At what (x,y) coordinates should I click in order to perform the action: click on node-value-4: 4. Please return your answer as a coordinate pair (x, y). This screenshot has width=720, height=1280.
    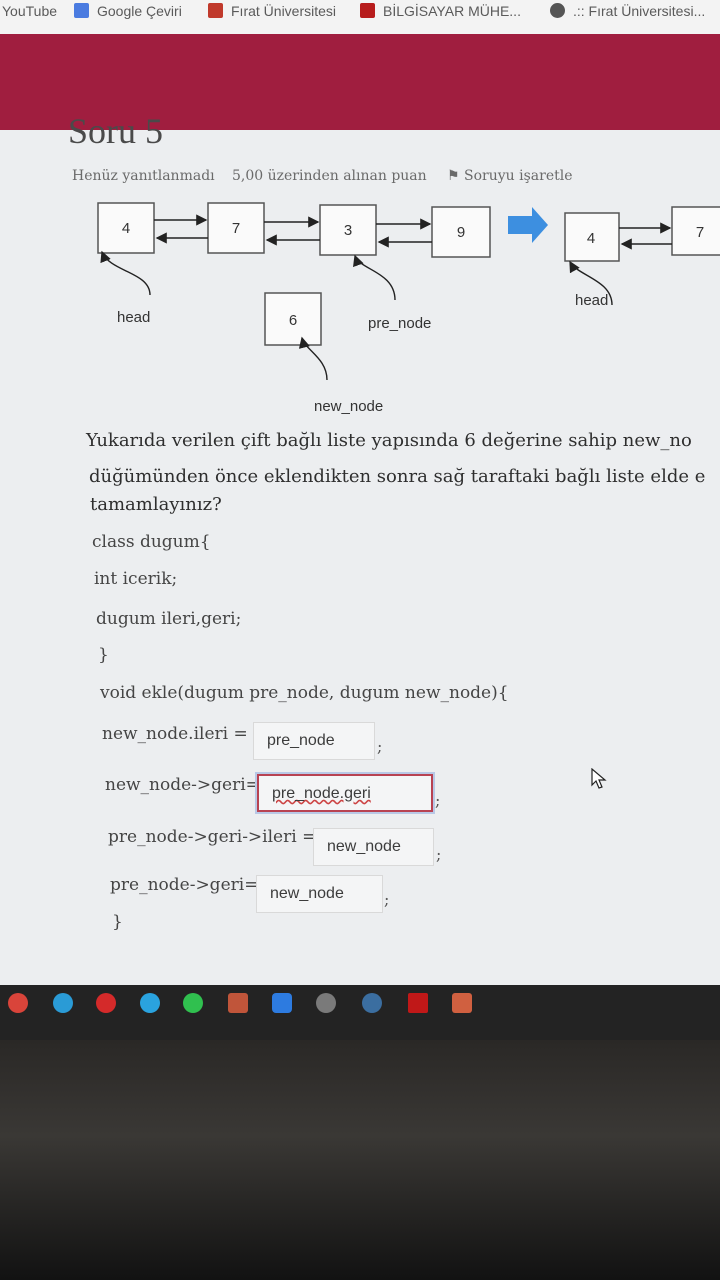
    Looking at the image, I should click on (126, 228).